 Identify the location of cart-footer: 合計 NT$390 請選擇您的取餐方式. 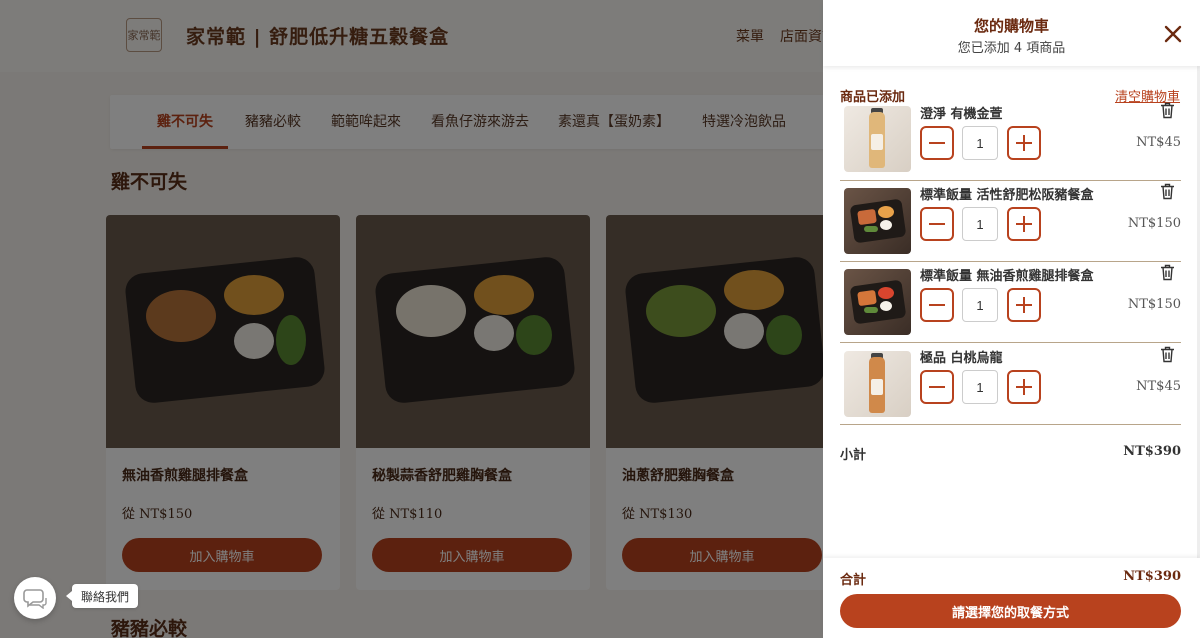
(1011, 598).